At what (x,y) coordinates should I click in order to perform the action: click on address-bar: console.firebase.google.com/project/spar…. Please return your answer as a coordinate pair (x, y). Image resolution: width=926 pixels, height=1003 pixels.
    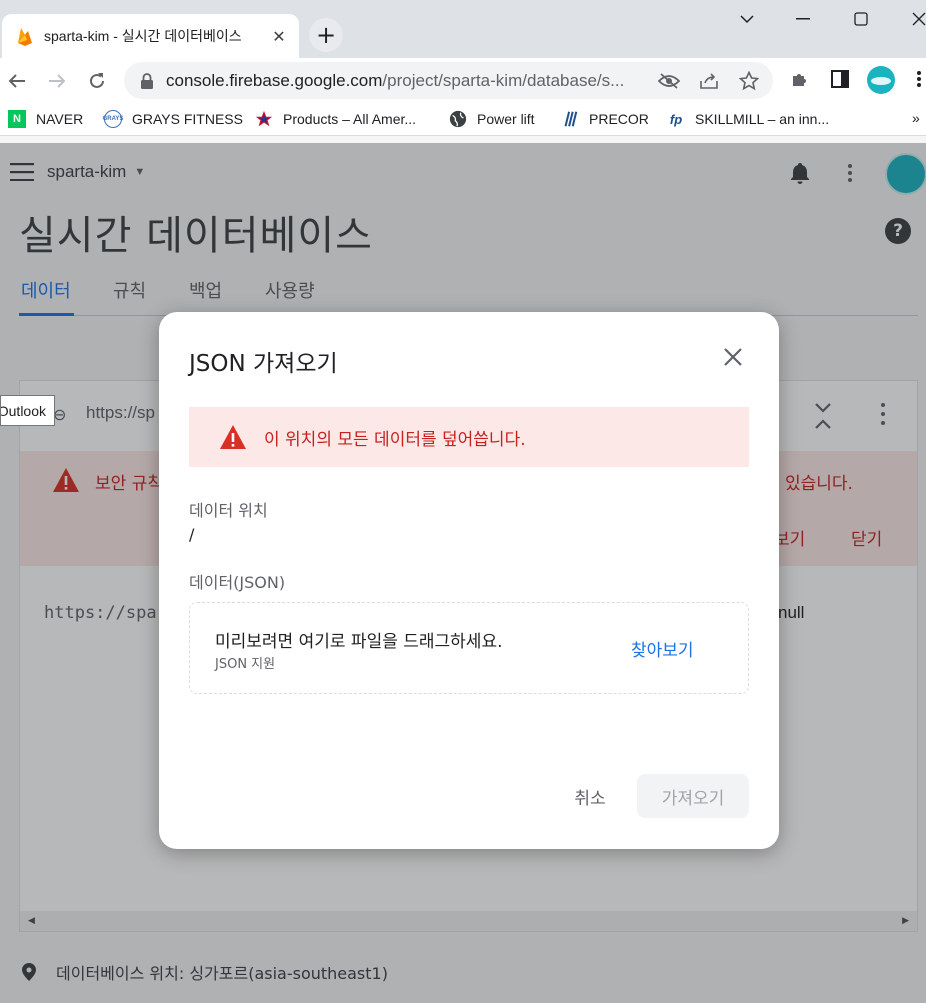
    Looking at the image, I should click on (448, 80).